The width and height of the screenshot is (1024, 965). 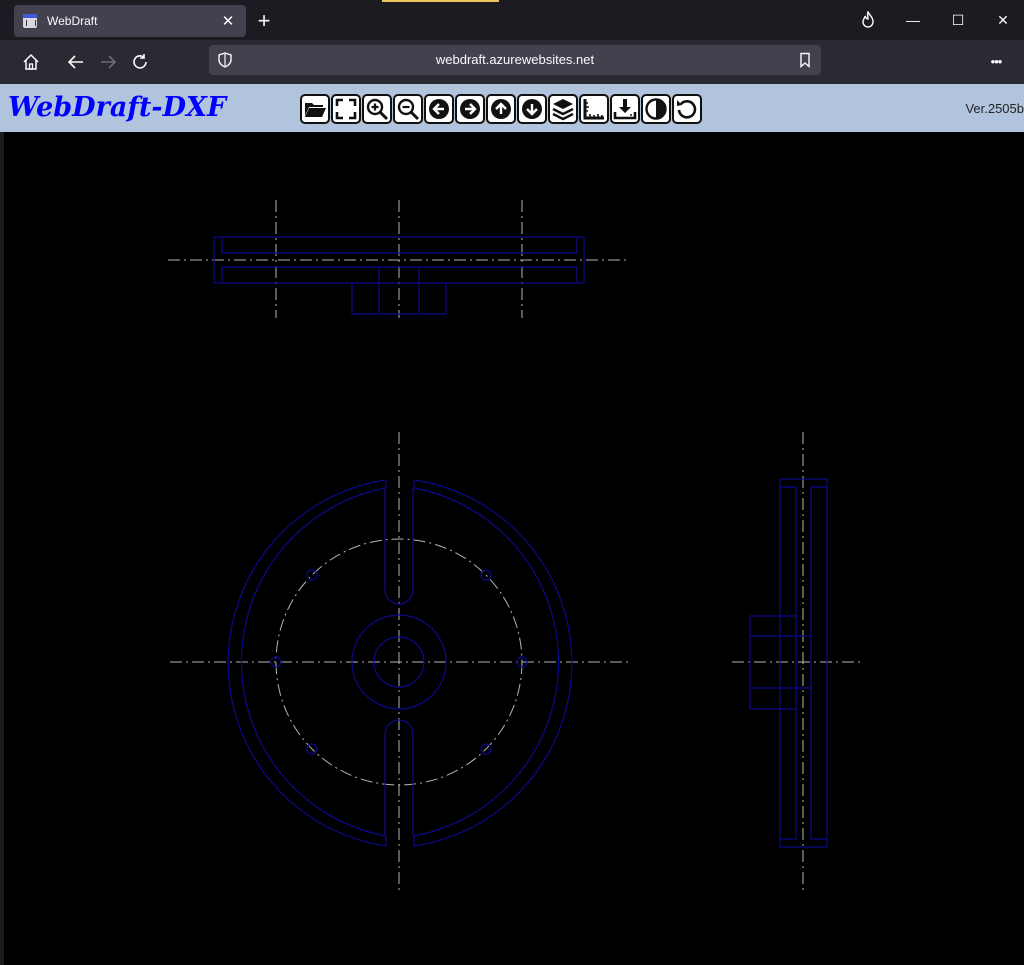 I want to click on close-window-icon: ✕, so click(x=1003, y=20).